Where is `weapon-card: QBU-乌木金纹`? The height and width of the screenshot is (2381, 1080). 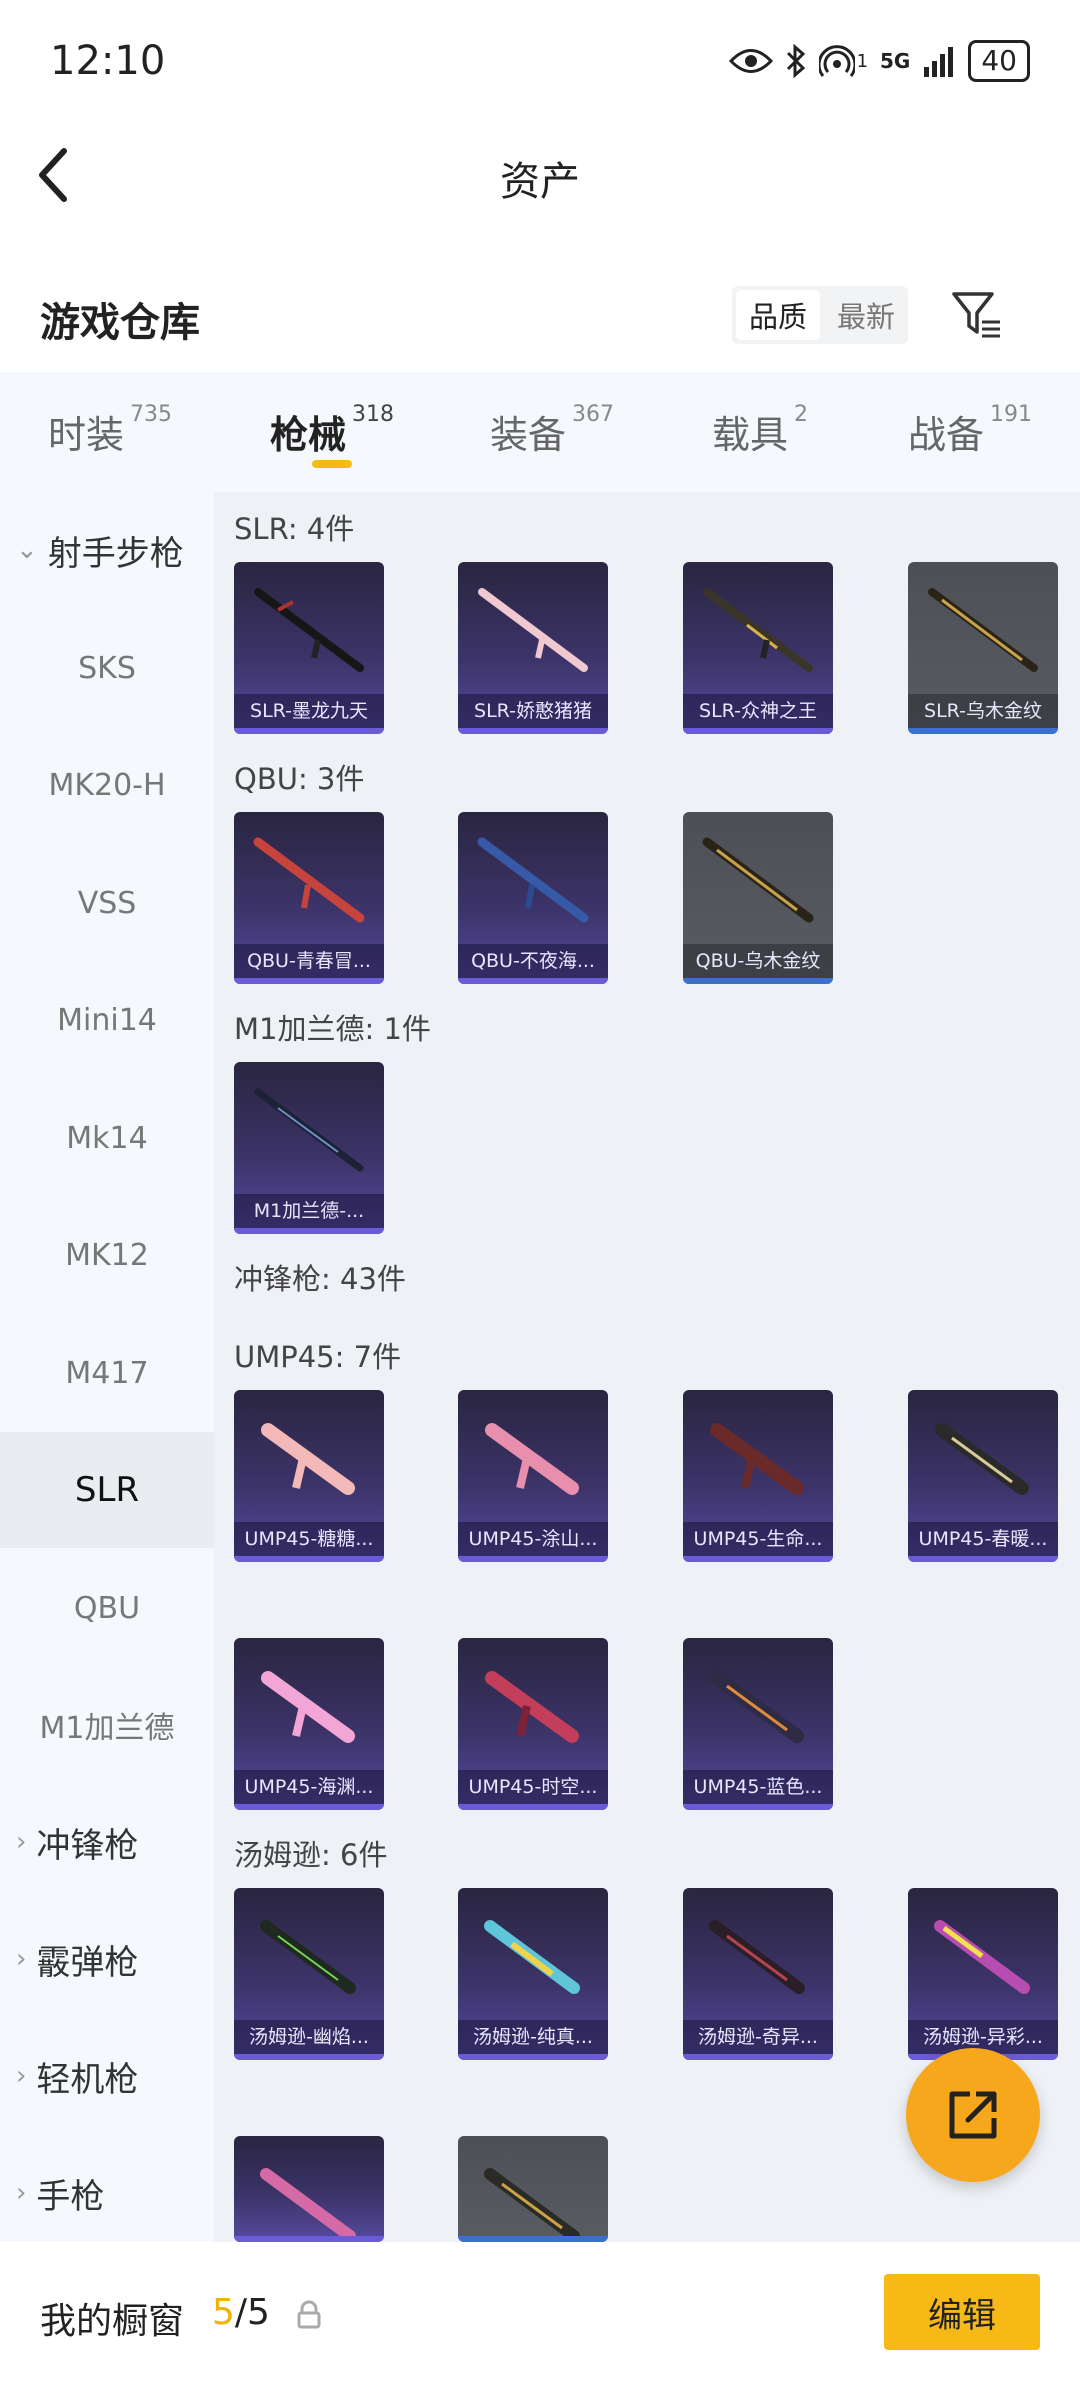 weapon-card: QBU-乌木金纹 is located at coordinates (758, 898).